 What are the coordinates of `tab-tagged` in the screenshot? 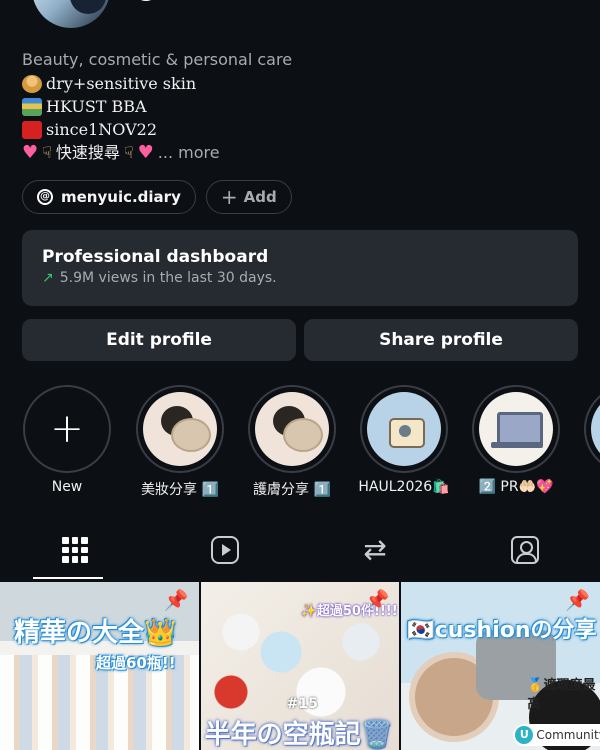 It's located at (525, 550).